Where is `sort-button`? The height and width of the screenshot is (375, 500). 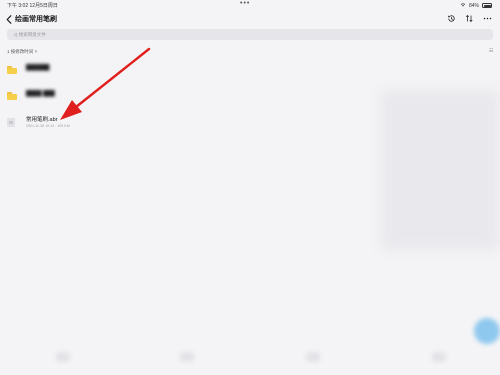
sort-button is located at coordinates (469, 18).